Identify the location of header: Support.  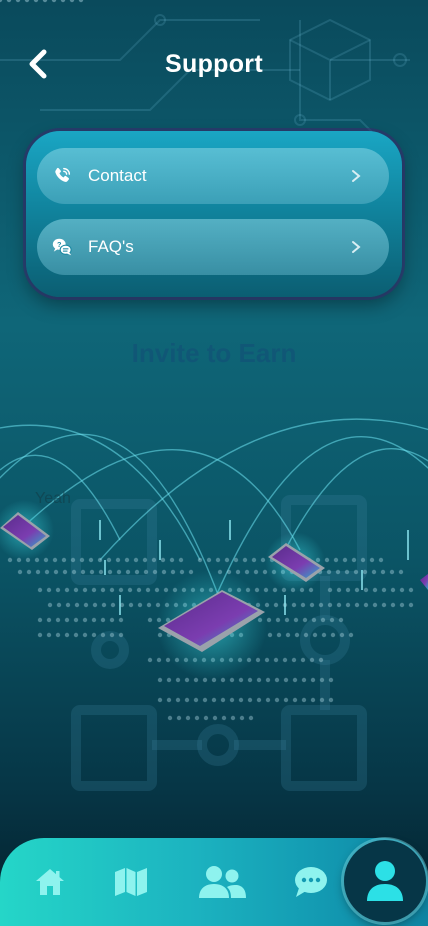
(214, 64).